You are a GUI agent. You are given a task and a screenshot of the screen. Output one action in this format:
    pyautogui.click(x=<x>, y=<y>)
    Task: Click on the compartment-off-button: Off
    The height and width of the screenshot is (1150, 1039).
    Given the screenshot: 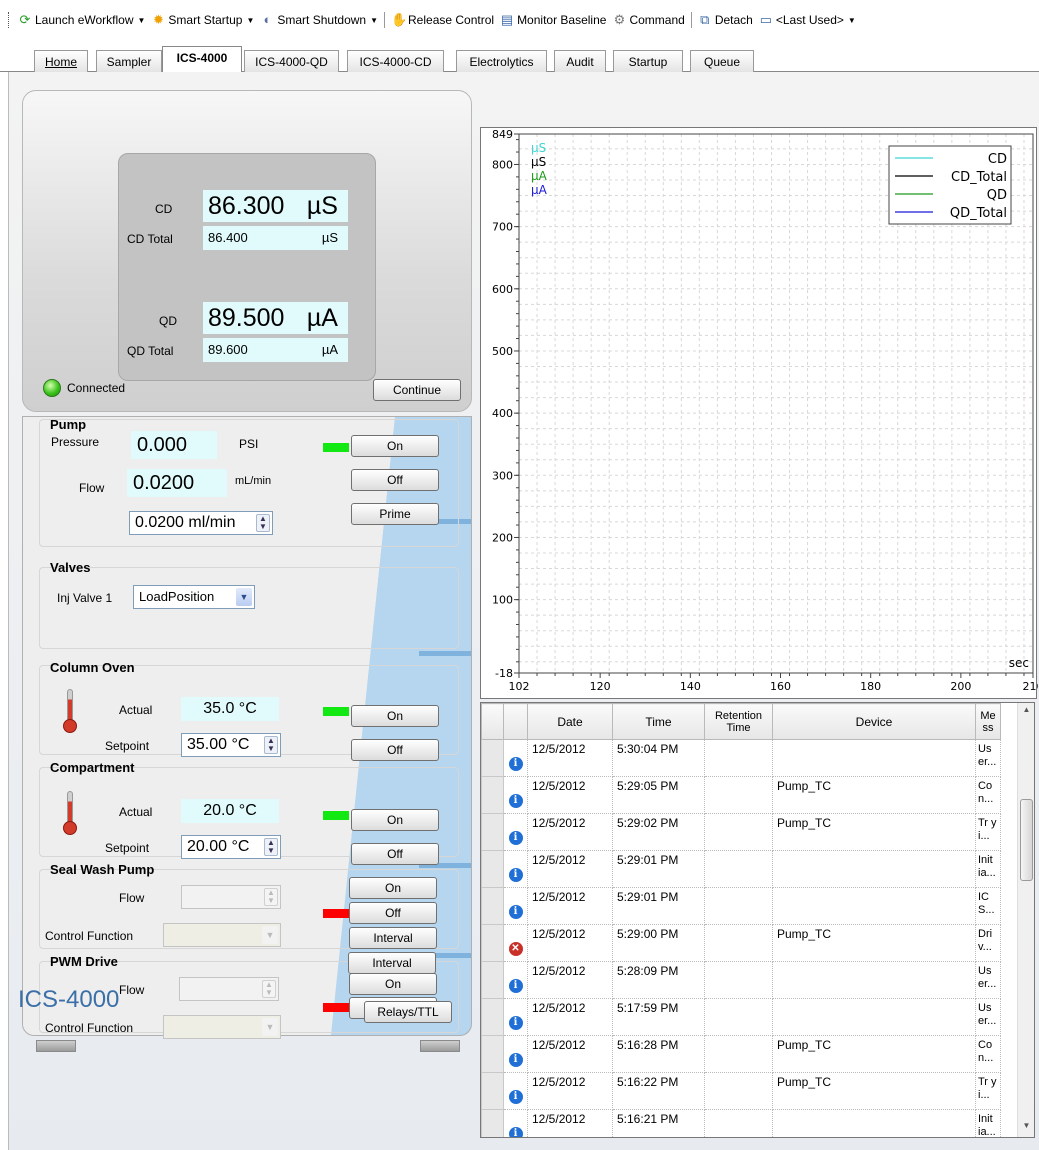 What is the action you would take?
    pyautogui.click(x=395, y=854)
    